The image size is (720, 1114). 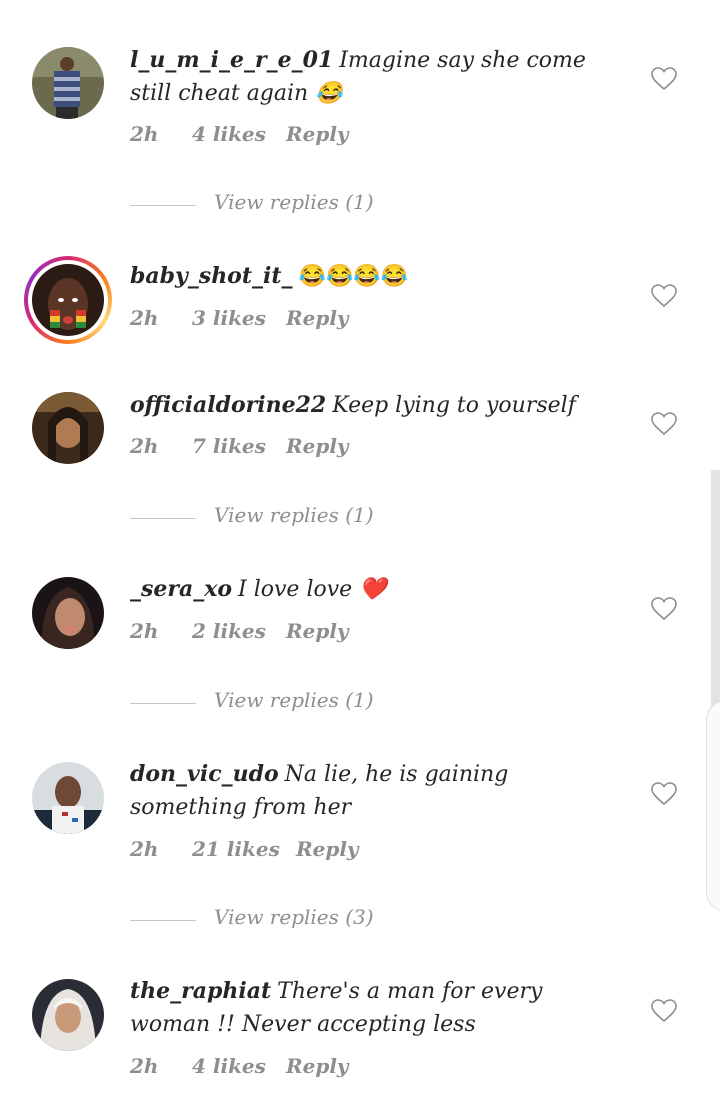 What do you see at coordinates (200, 991) in the screenshot?
I see `comment-username: the_raphiat` at bounding box center [200, 991].